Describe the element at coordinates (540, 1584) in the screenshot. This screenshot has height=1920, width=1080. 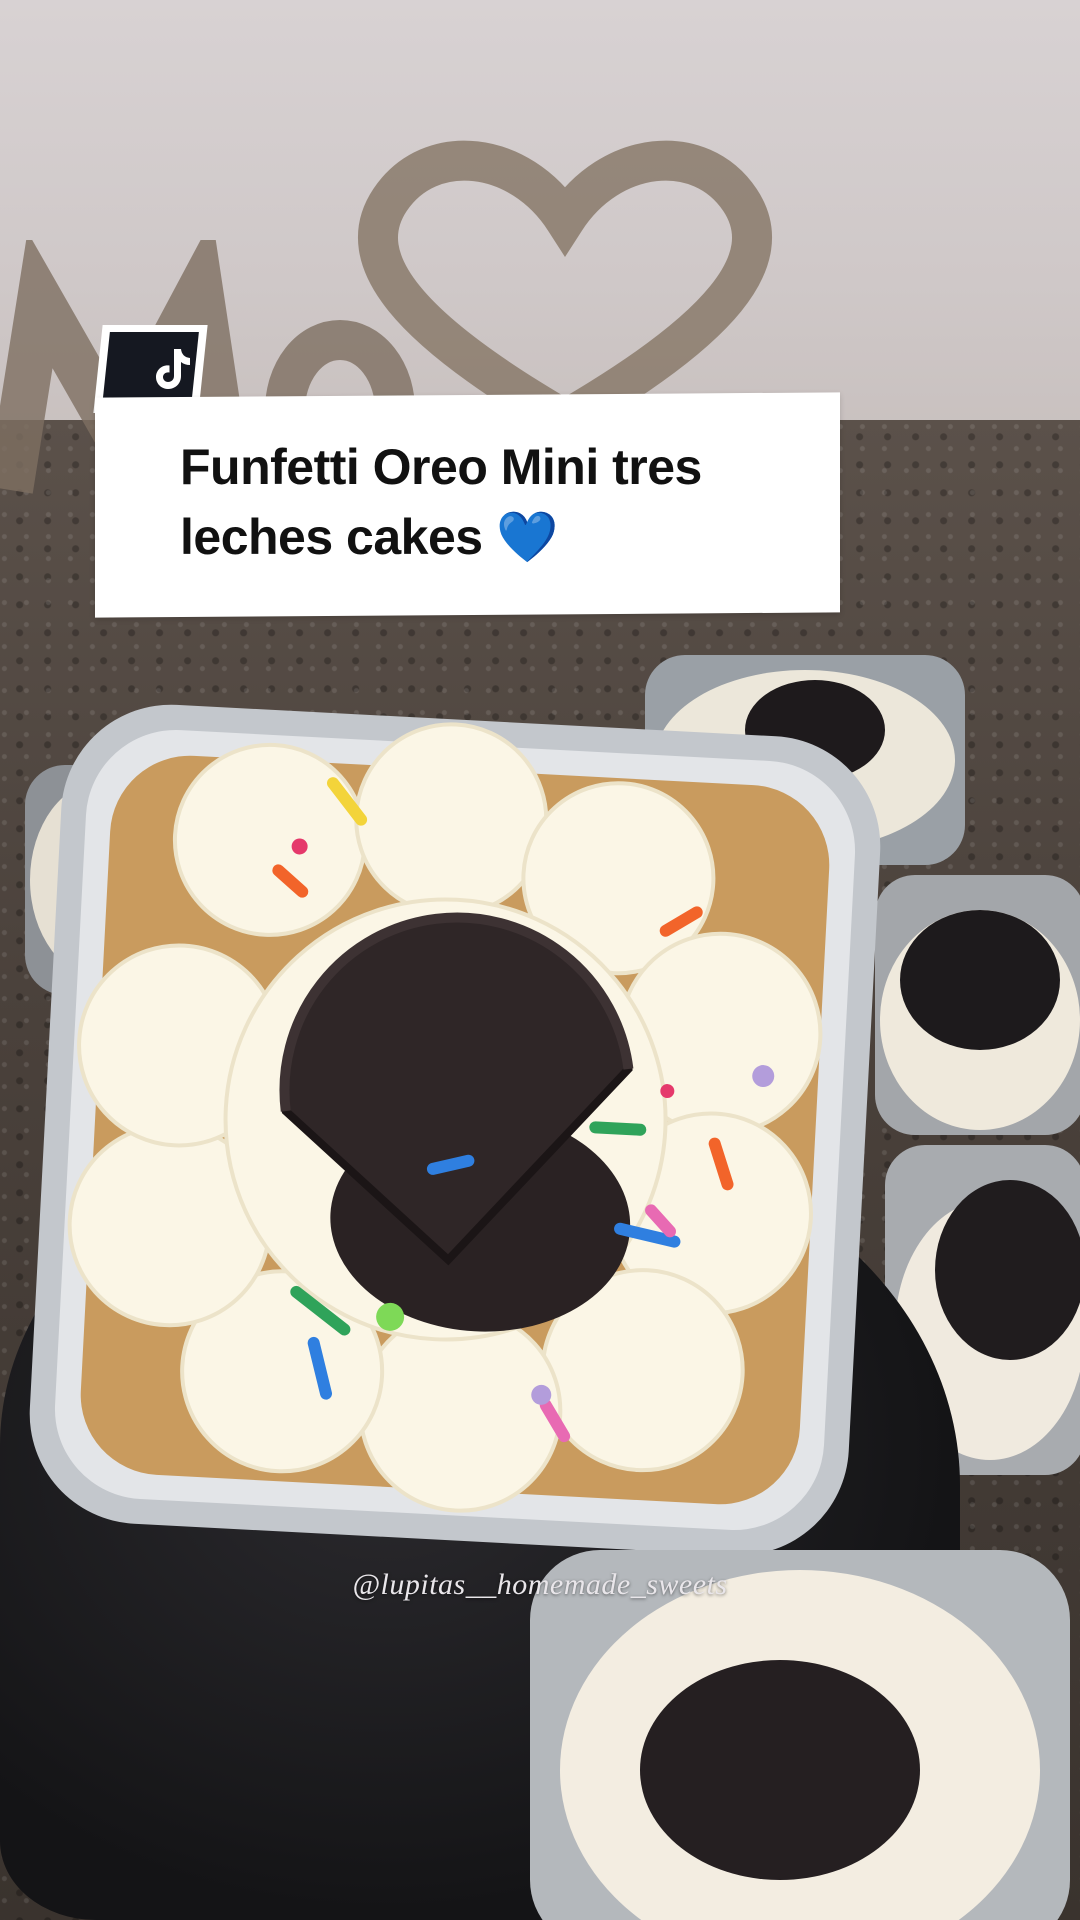
I see `creator-watermark: @lupitas__homemade_sweets` at that location.